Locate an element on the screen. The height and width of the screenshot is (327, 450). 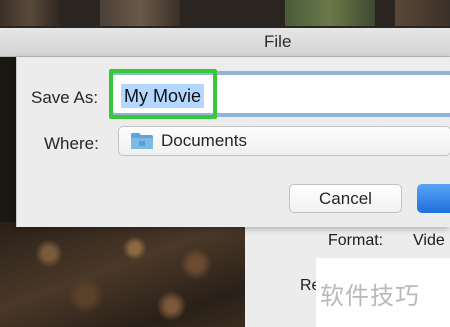
background-thumbnails is located at coordinates (225, 14).